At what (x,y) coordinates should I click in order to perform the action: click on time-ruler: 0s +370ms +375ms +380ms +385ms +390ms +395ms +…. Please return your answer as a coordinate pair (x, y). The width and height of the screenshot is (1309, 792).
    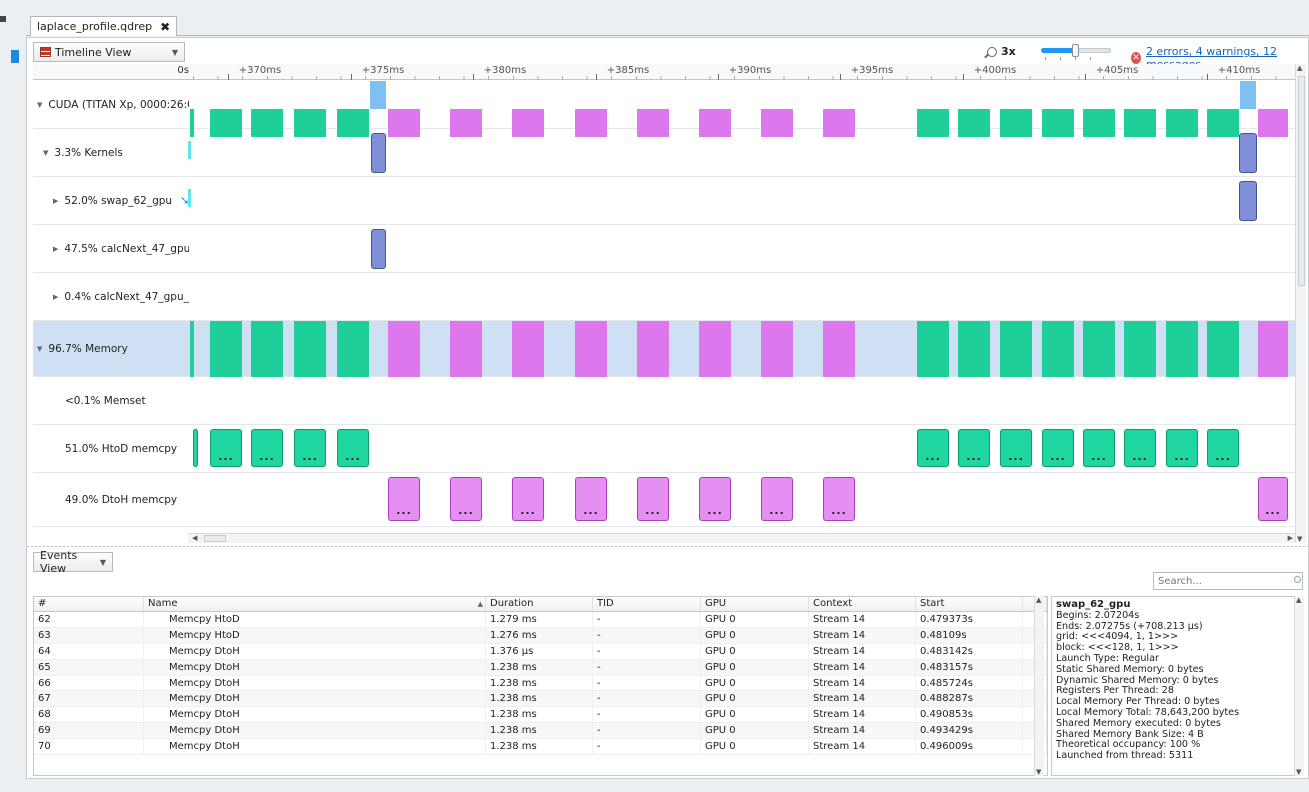
    Looking at the image, I should click on (664, 72).